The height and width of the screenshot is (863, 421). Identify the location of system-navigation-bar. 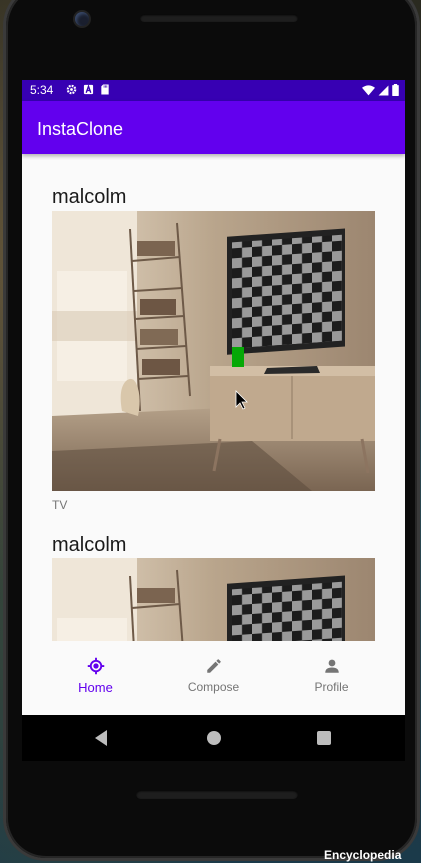
(213, 738).